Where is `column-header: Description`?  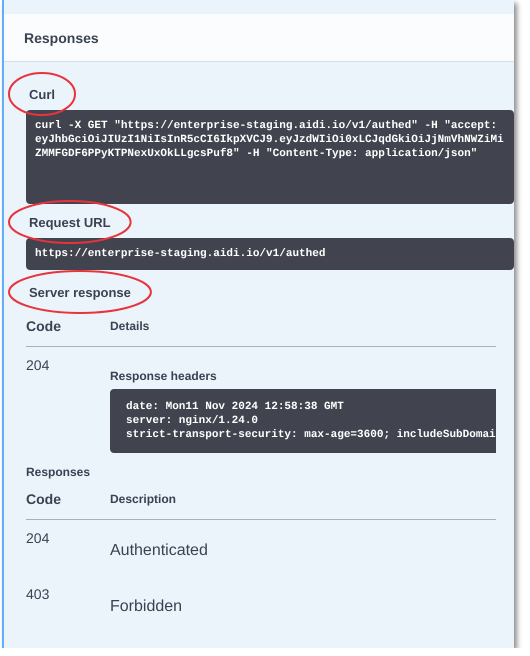
column-header: Description is located at coordinates (303, 505).